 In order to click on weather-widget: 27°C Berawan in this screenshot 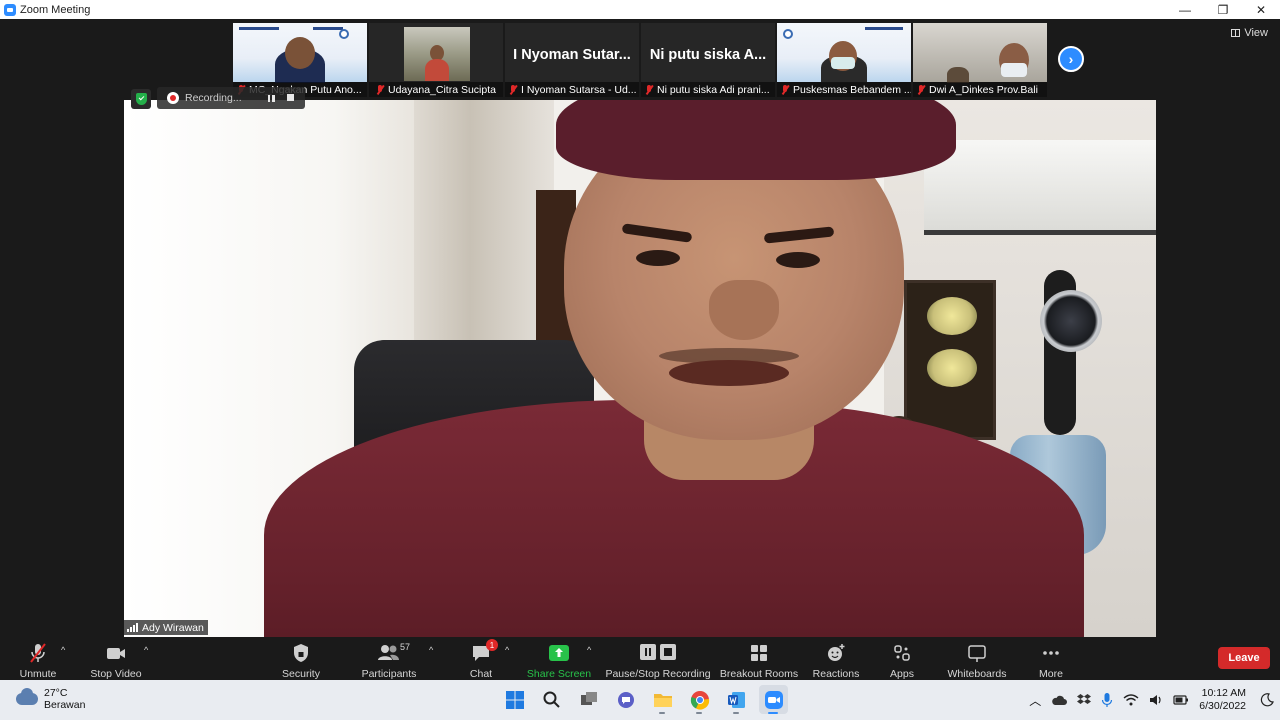, I will do `click(50, 699)`.